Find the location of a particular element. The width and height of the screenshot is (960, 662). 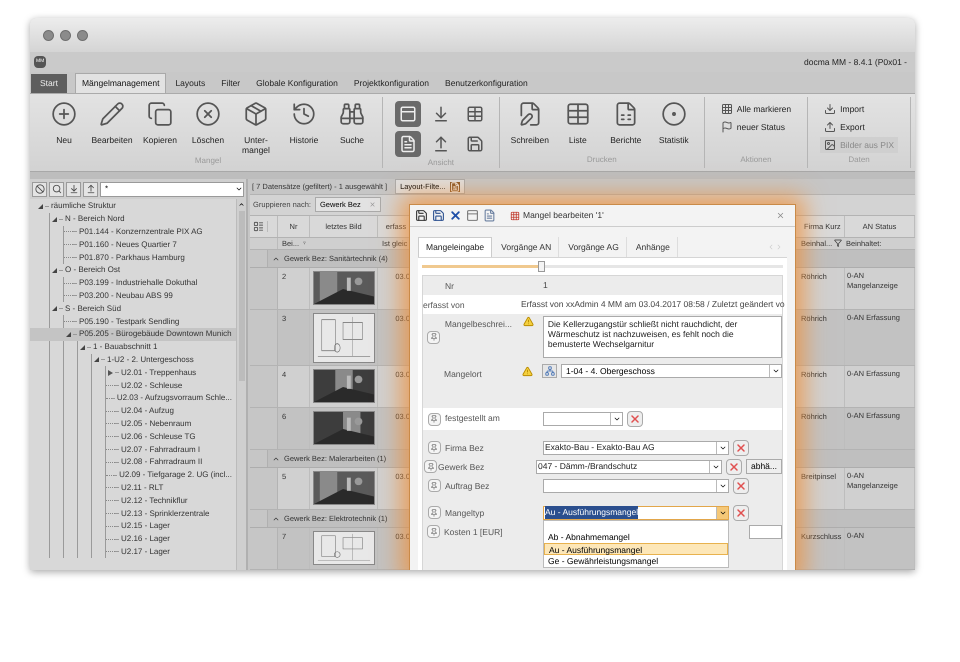

cost-field is located at coordinates (765, 531).